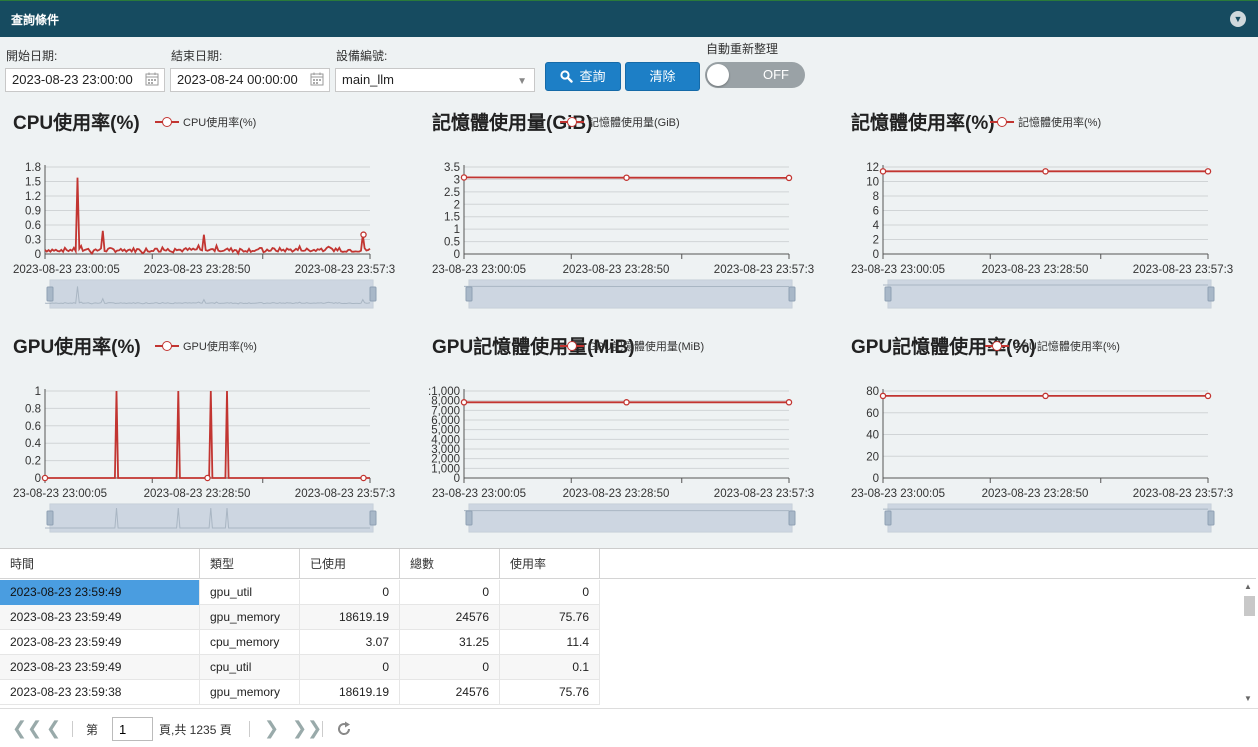  Describe the element at coordinates (583, 76) in the screenshot. I see `search-button: 查詢` at that location.